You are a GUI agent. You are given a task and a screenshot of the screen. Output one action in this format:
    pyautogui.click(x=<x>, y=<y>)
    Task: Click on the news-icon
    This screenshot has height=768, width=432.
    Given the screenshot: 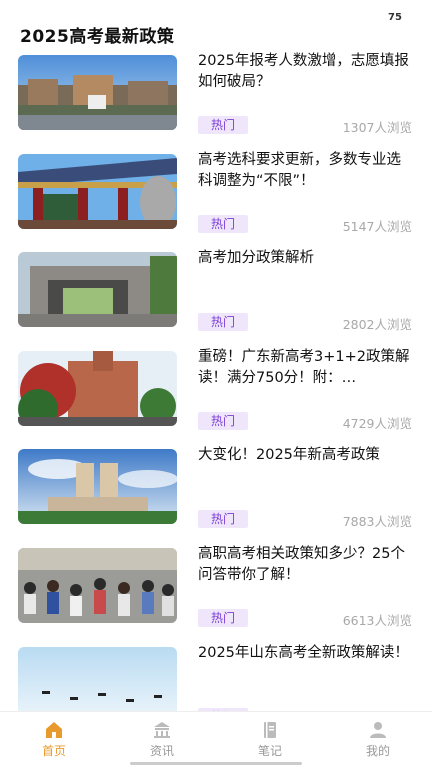 What is the action you would take?
    pyautogui.click(x=162, y=730)
    